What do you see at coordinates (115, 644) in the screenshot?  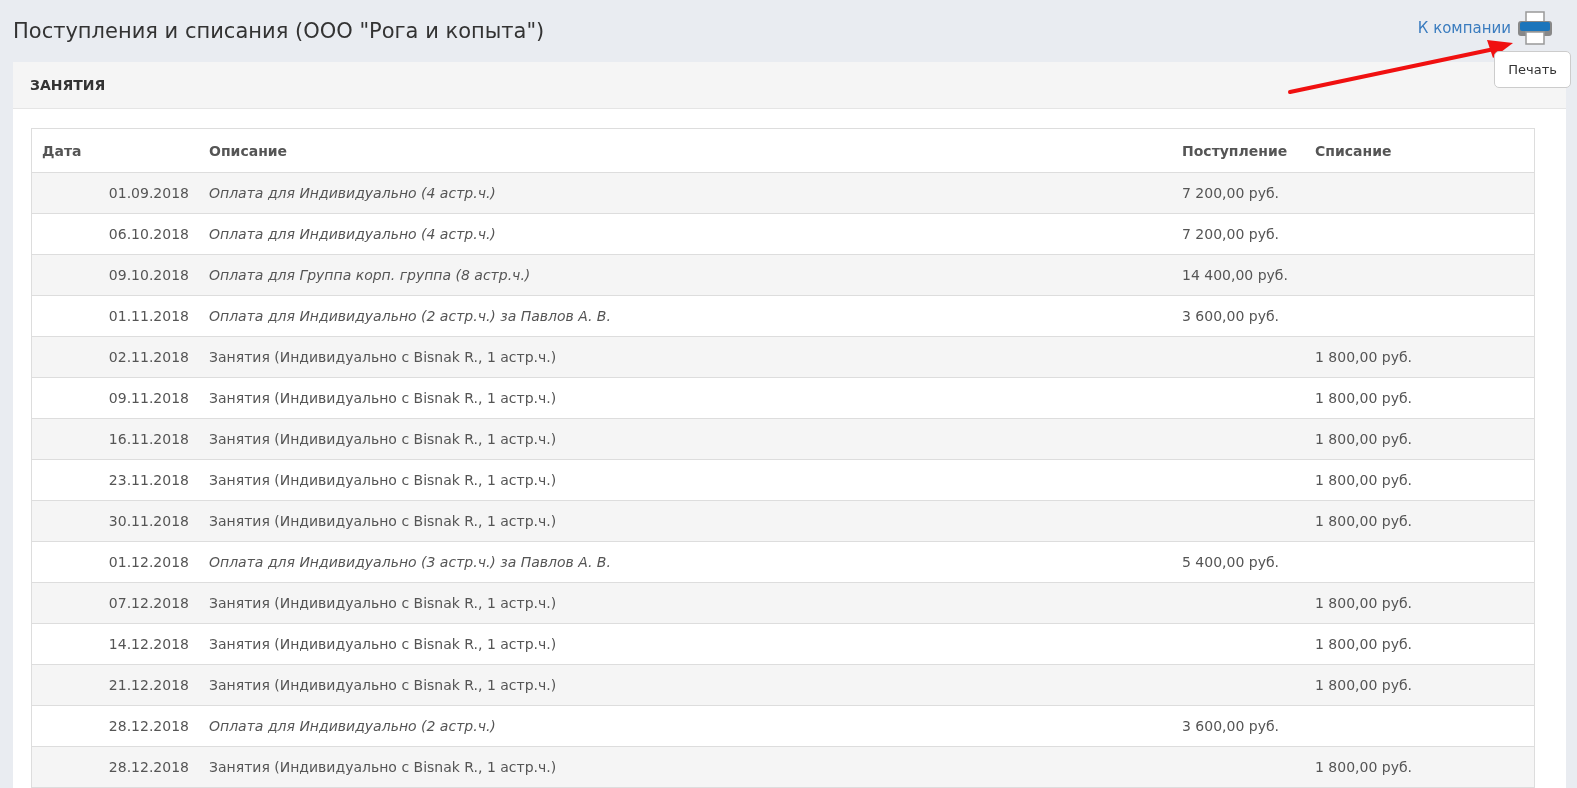 I see `date-cell: 14.12.2018` at bounding box center [115, 644].